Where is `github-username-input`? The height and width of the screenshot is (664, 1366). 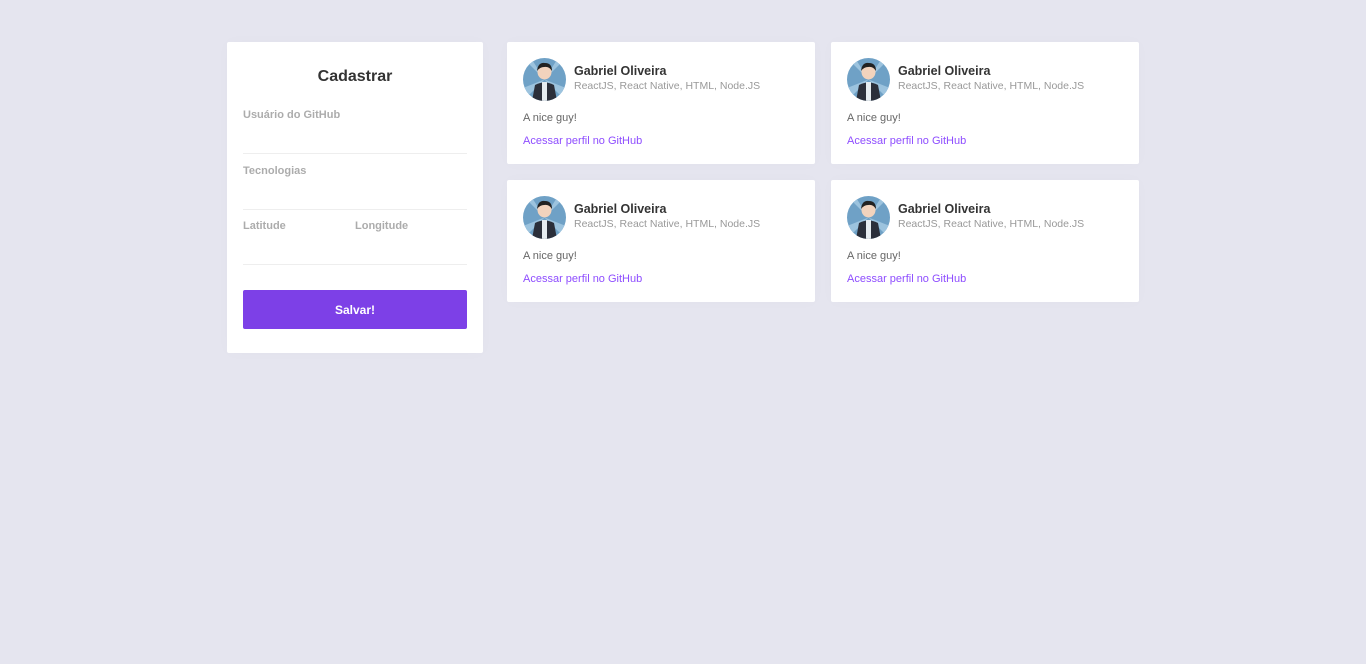
github-username-input is located at coordinates (355, 138).